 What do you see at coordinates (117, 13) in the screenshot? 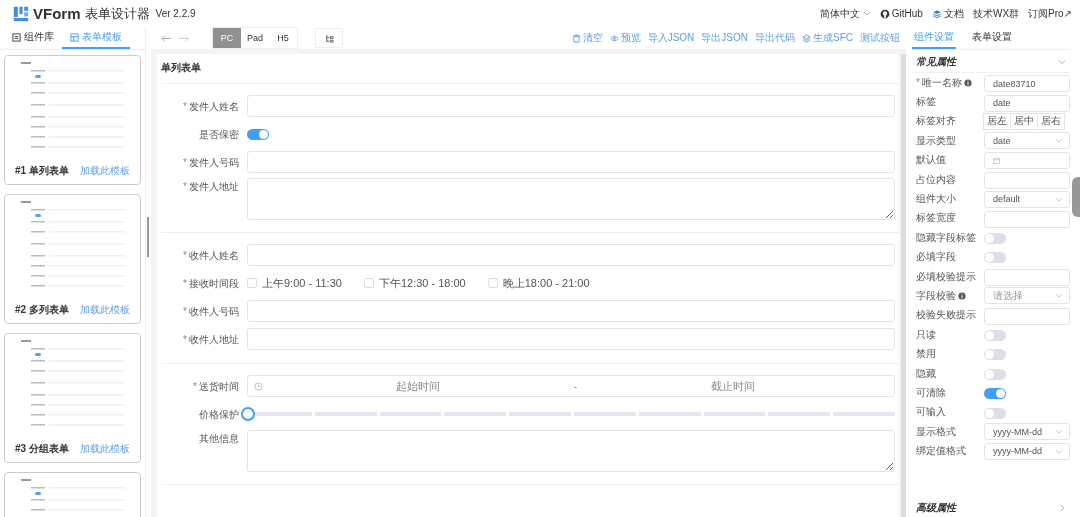
I see `app-title: 表单设计器` at bounding box center [117, 13].